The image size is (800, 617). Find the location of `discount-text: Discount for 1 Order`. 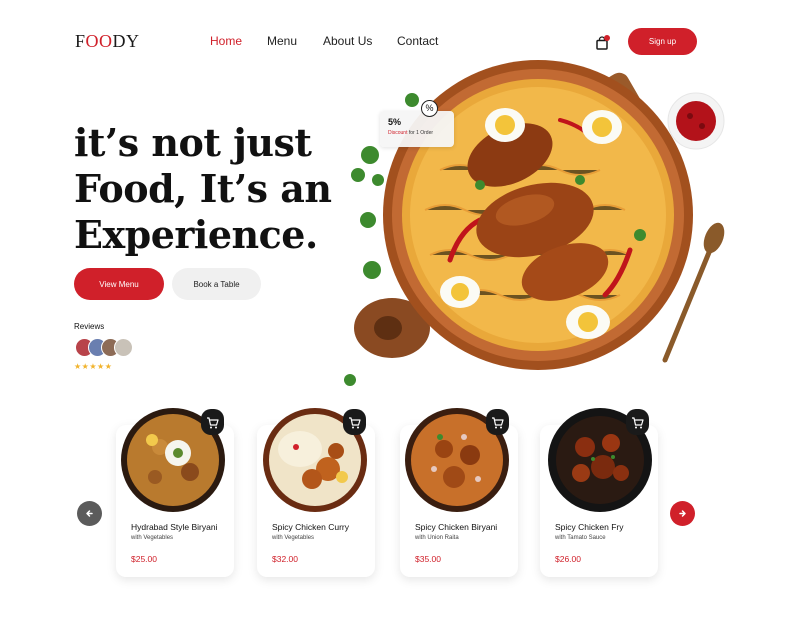

discount-text: Discount for 1 Order is located at coordinates (411, 133).